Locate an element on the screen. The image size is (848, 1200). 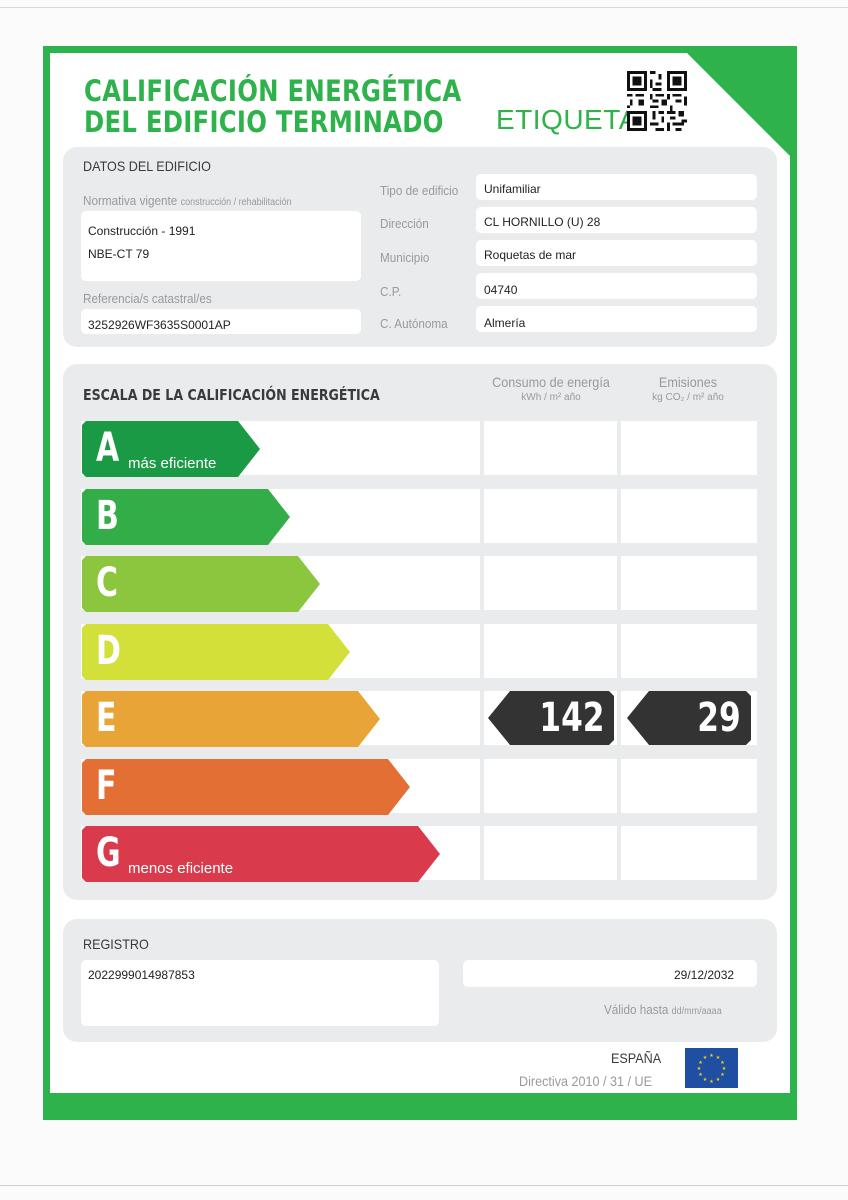
emisiones-column-header: Emisiones kg CO₂ / m² año is located at coordinates (688, 388).